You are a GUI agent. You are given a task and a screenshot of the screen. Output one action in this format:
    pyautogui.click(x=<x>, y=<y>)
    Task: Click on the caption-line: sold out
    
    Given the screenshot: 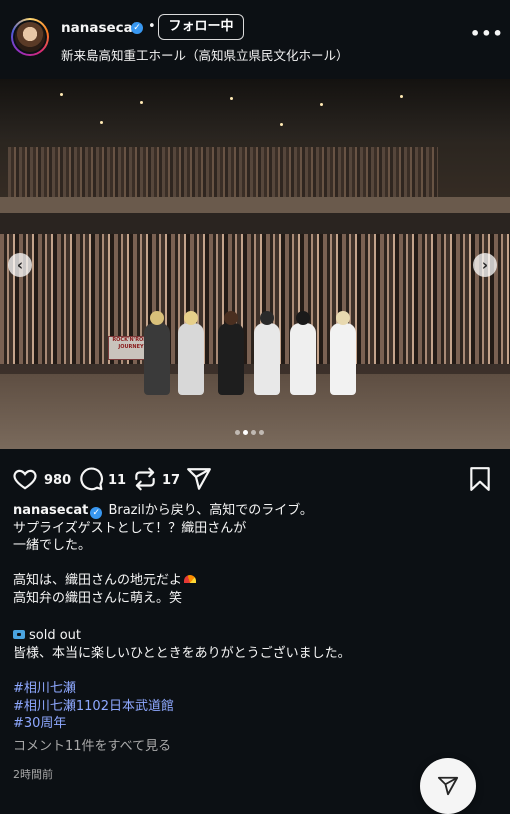 What is the action you would take?
    pyautogui.click(x=47, y=636)
    